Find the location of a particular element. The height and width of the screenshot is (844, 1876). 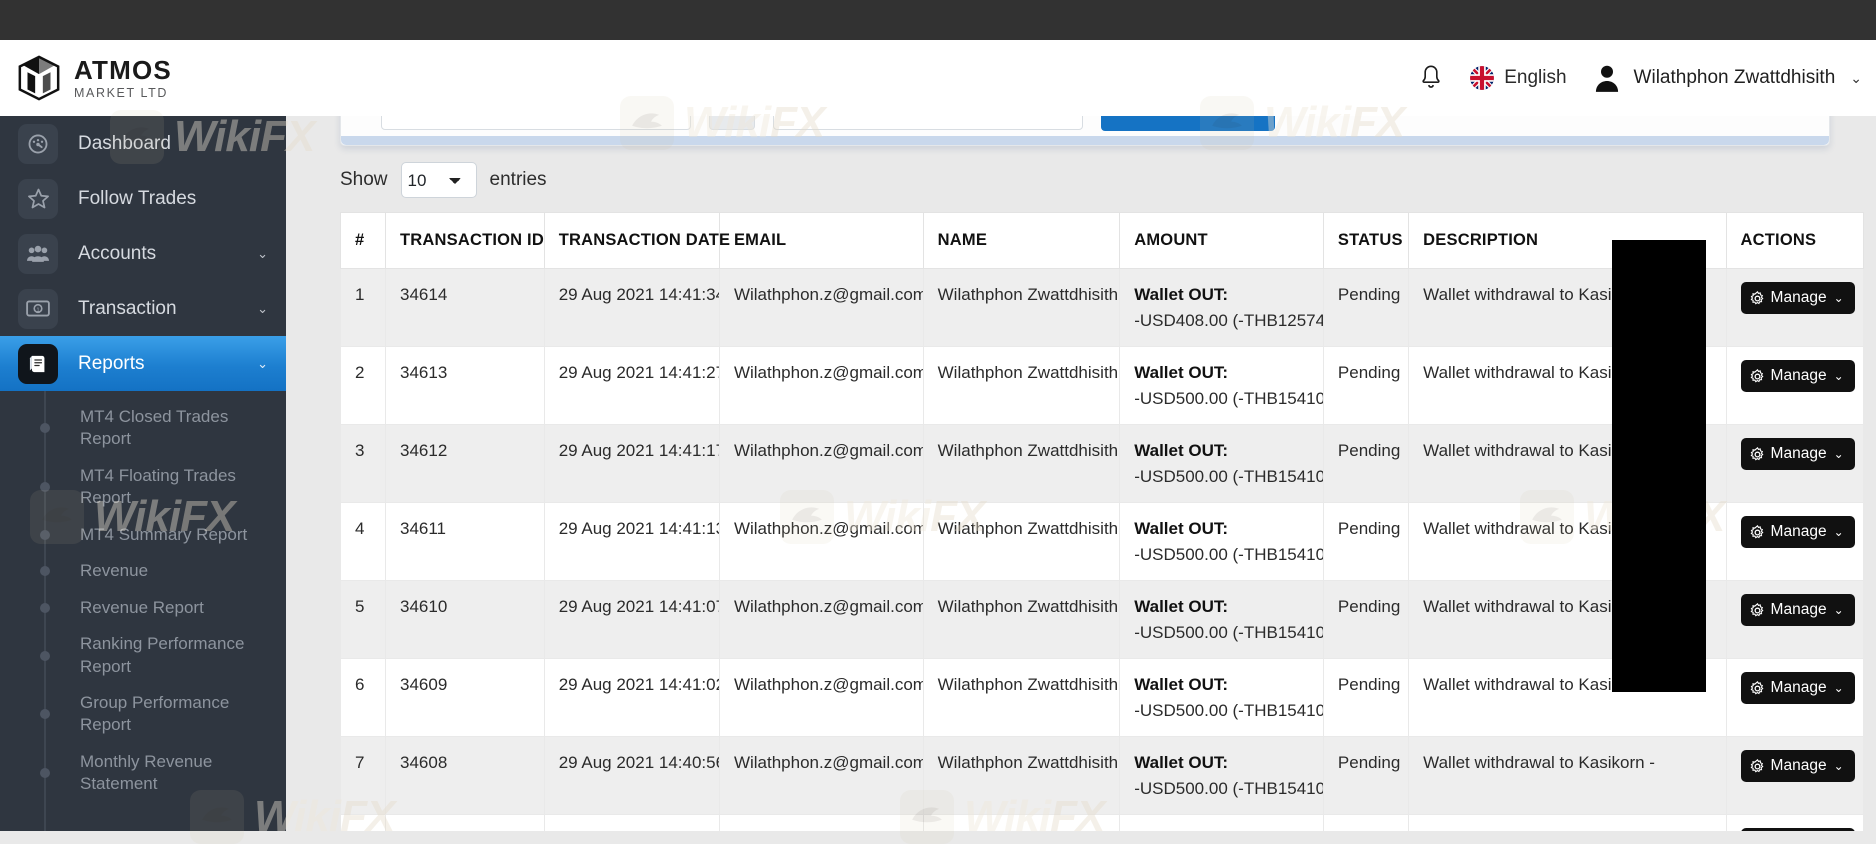

cell-transaction-id: 34607 is located at coordinates (465, 822).